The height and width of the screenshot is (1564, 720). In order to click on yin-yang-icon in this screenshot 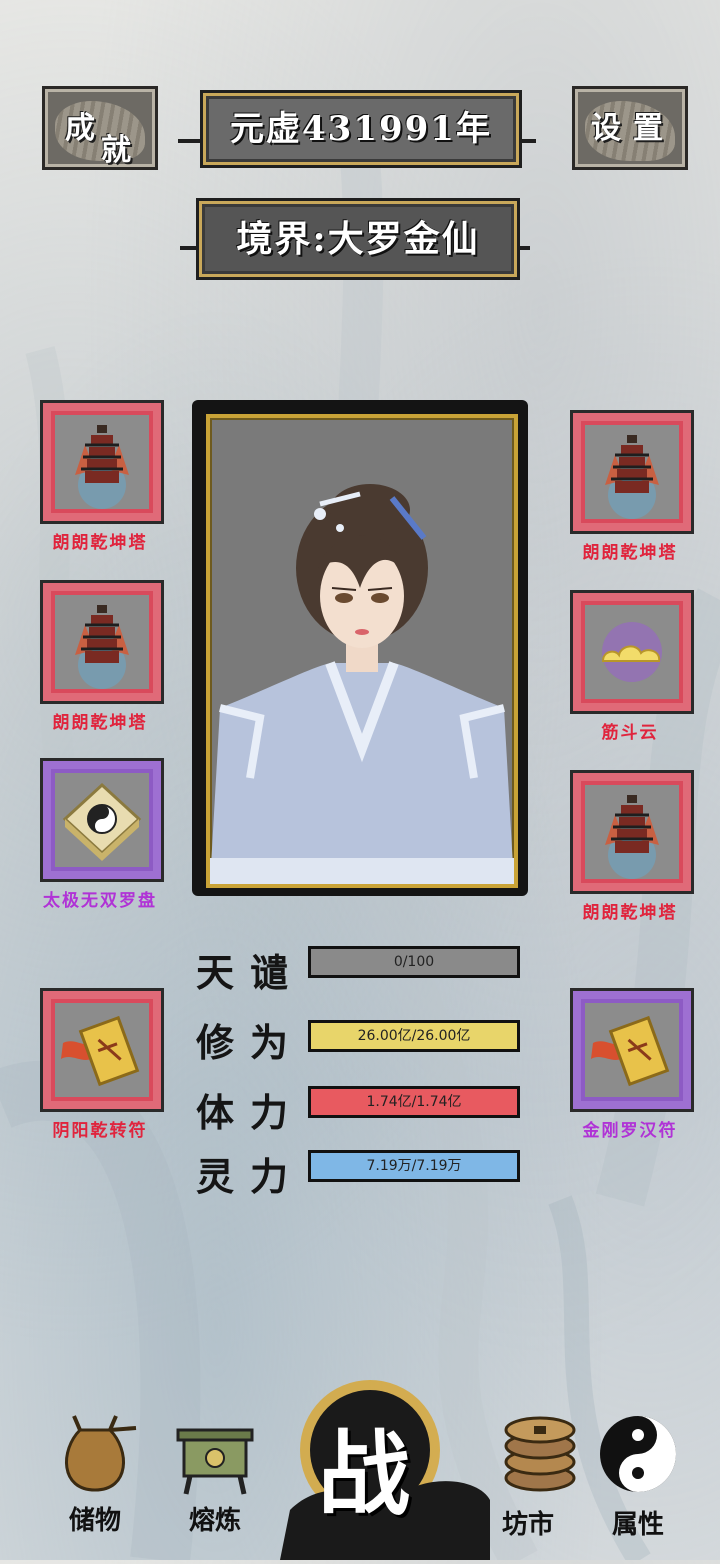, I will do `click(638, 1454)`.